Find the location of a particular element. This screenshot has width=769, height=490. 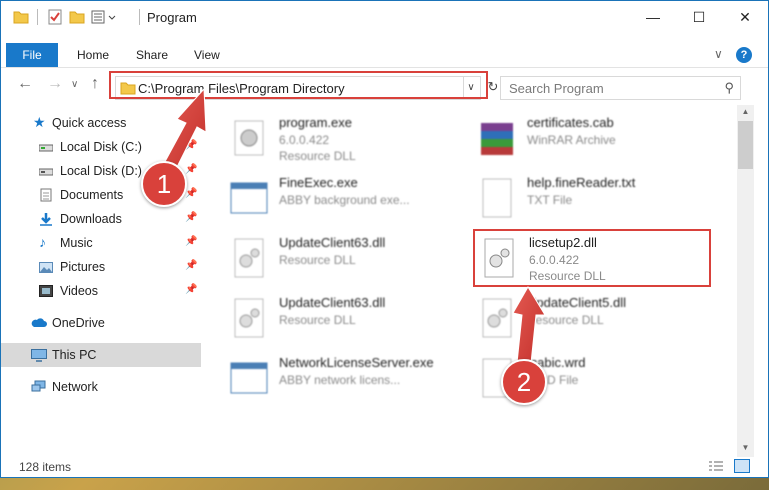

close-icon: ✕ is located at coordinates (745, 17).